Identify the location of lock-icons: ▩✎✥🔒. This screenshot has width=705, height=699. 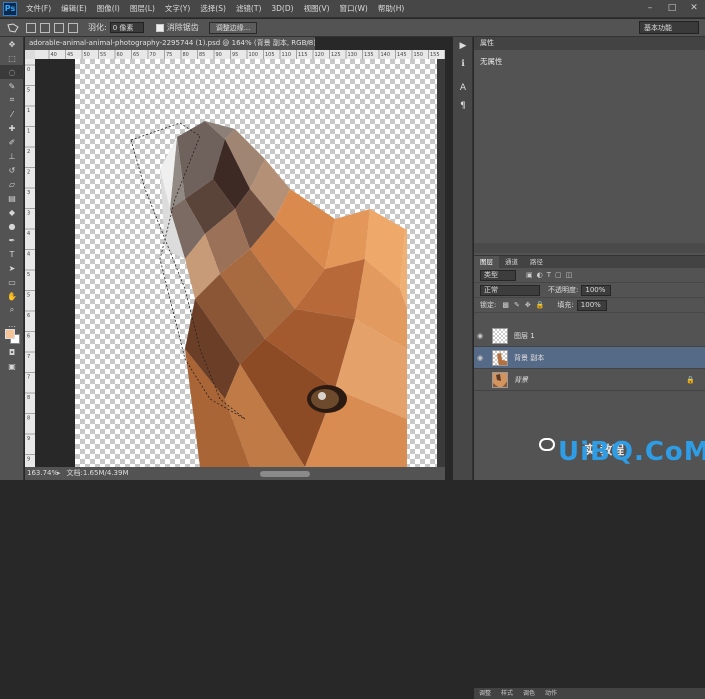
(525, 305).